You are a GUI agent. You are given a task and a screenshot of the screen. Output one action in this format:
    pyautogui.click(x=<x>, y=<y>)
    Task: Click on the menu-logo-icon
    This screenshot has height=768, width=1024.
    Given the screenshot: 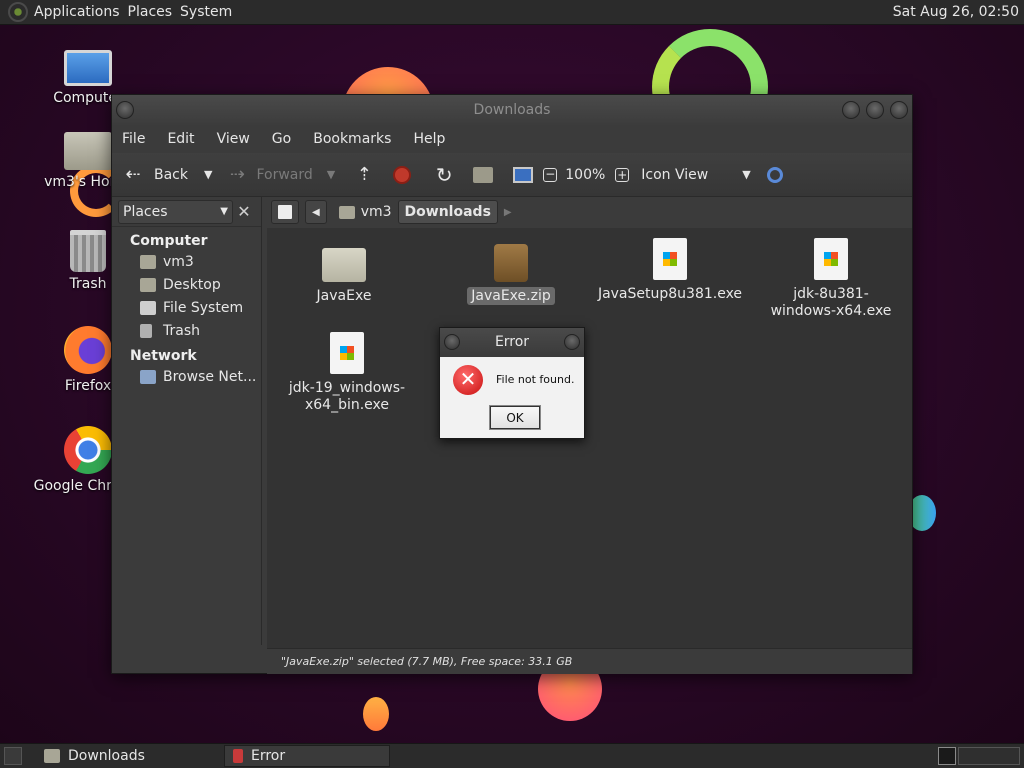 What is the action you would take?
    pyautogui.click(x=18, y=12)
    